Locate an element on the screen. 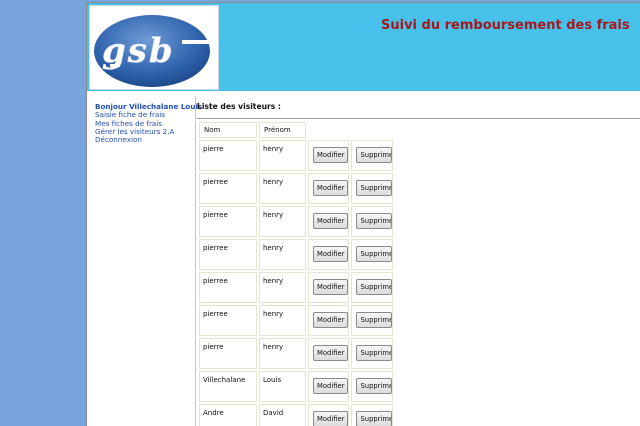  title-divider is located at coordinates (418, 118).